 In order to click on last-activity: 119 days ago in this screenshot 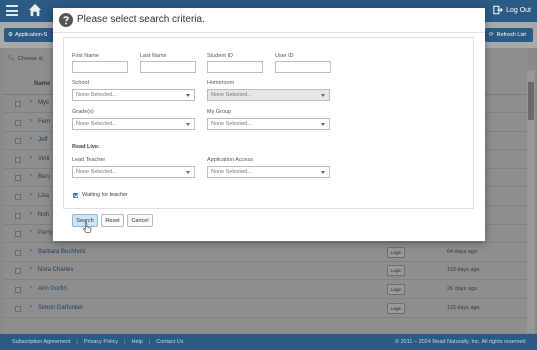, I will do `click(463, 270)`.